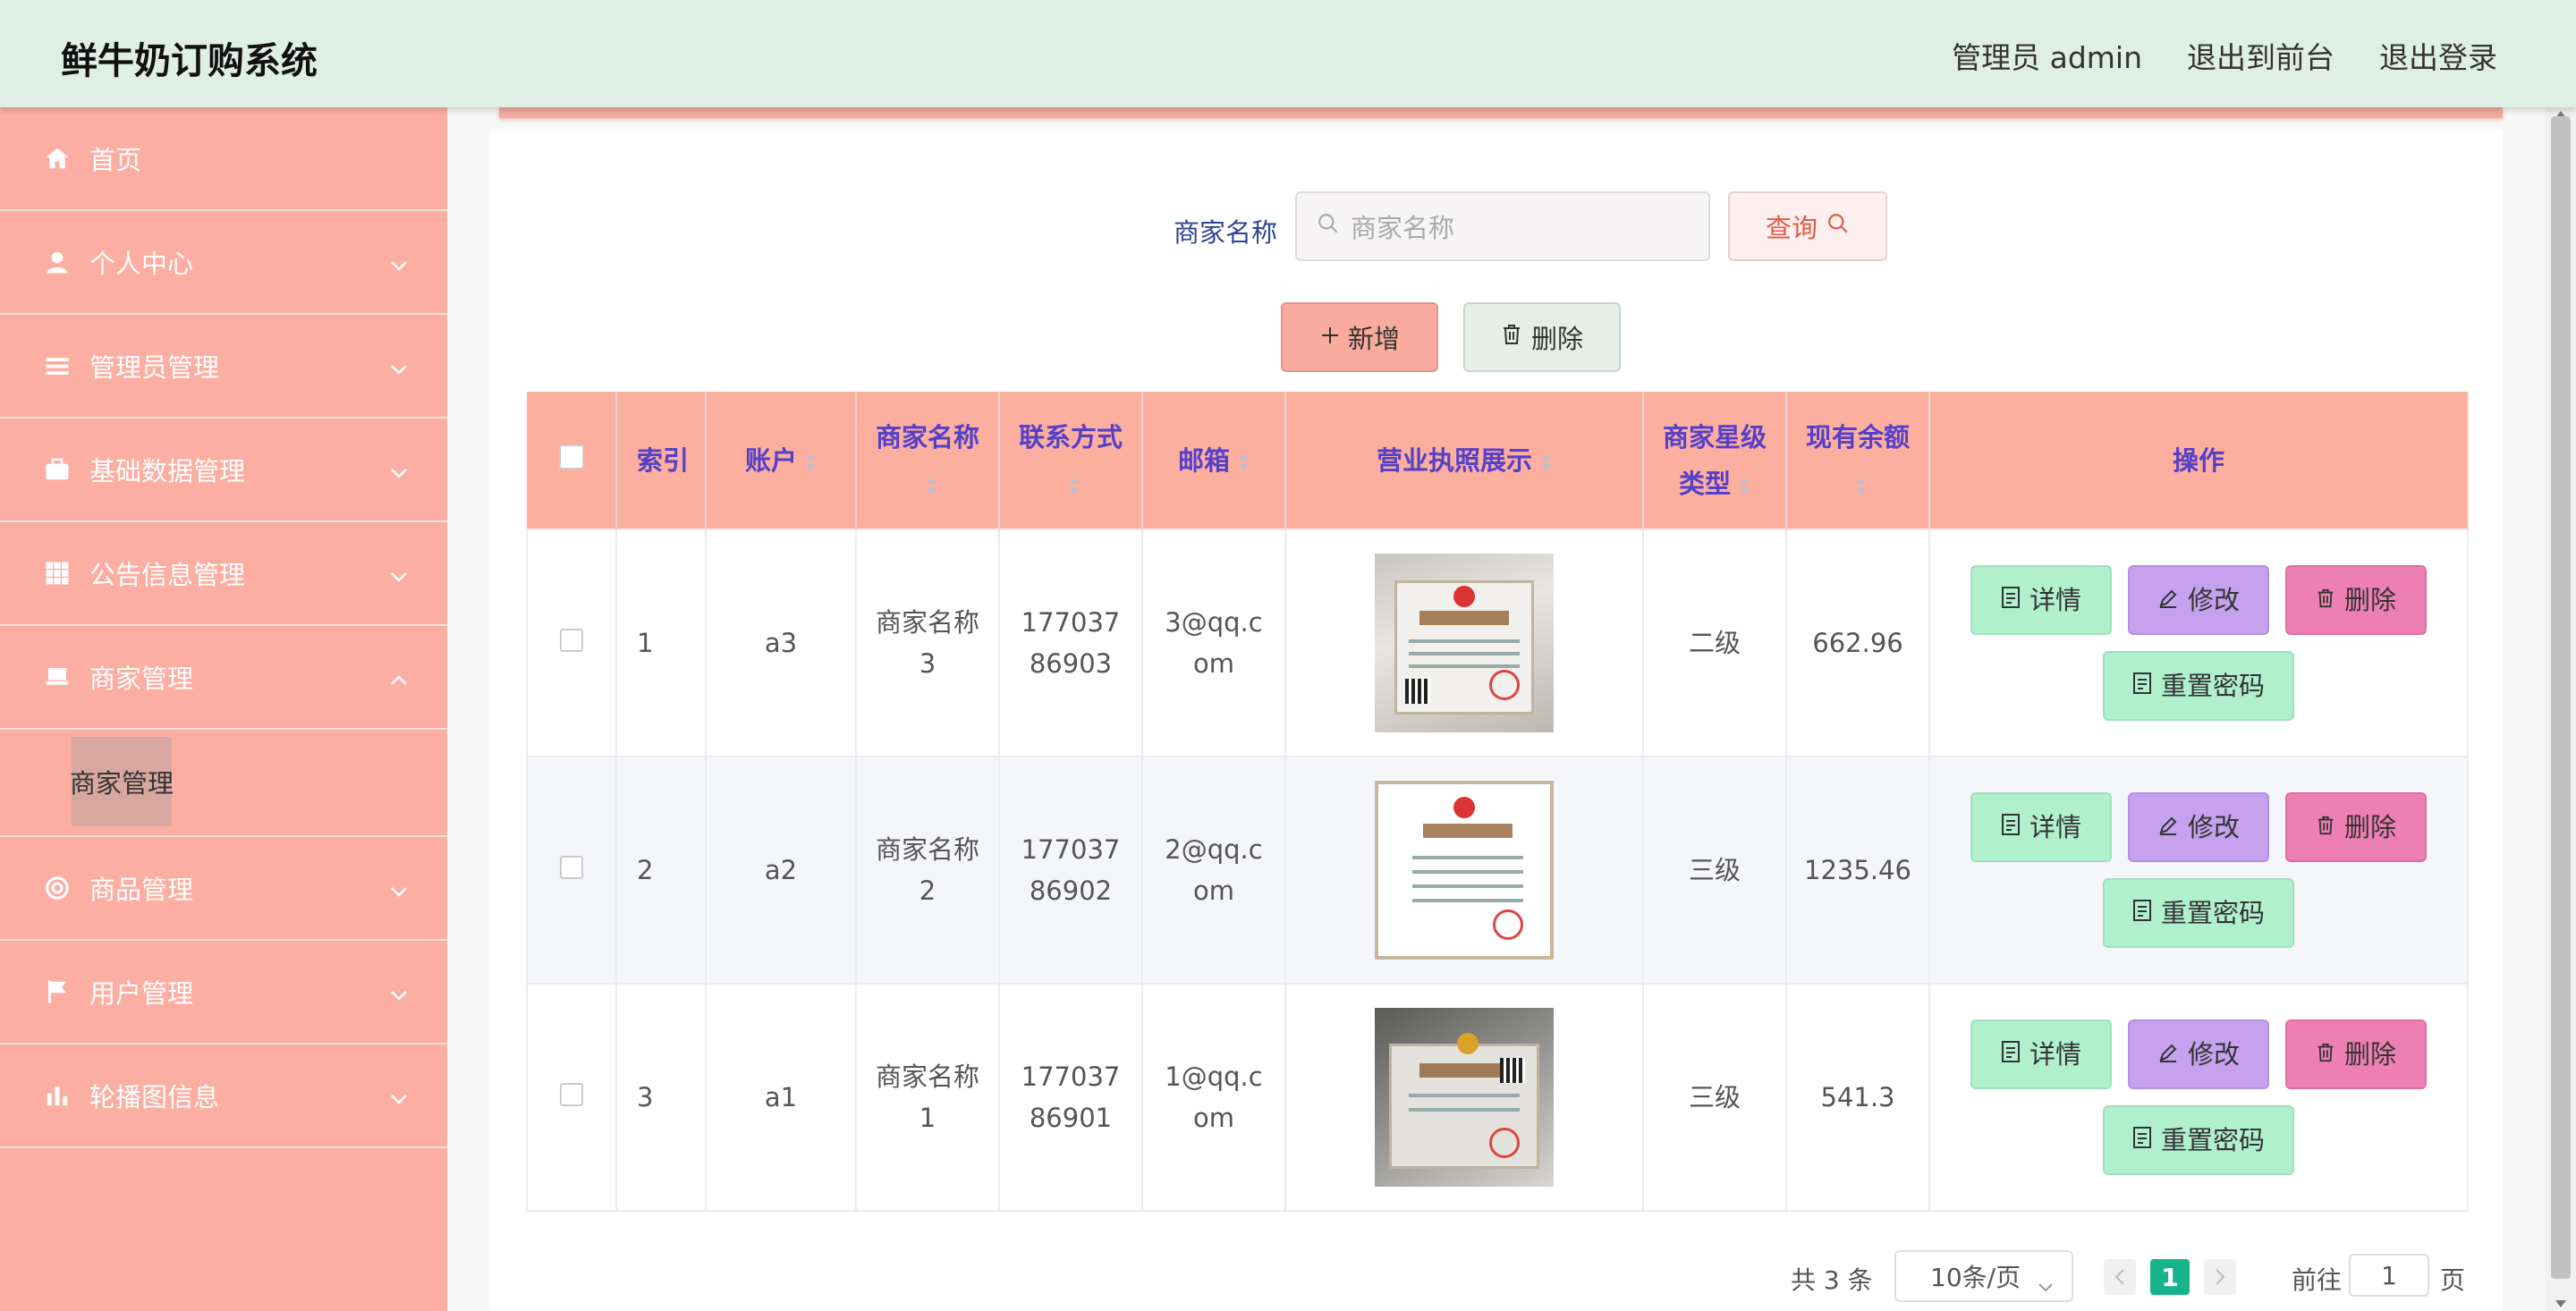 The height and width of the screenshot is (1311, 2576). I want to click on license-title-mark, so click(1464, 1070).